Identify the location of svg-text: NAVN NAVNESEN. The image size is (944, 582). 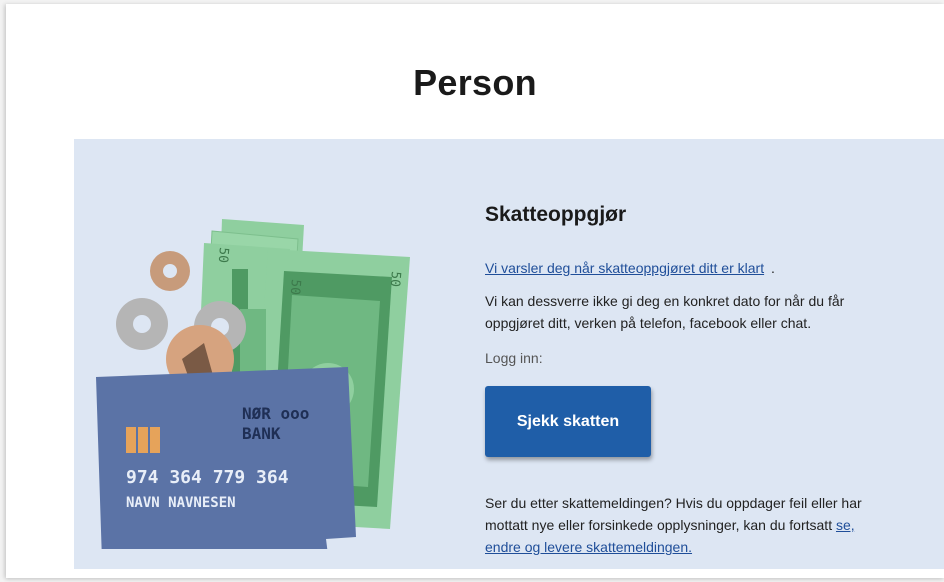
(181, 503).